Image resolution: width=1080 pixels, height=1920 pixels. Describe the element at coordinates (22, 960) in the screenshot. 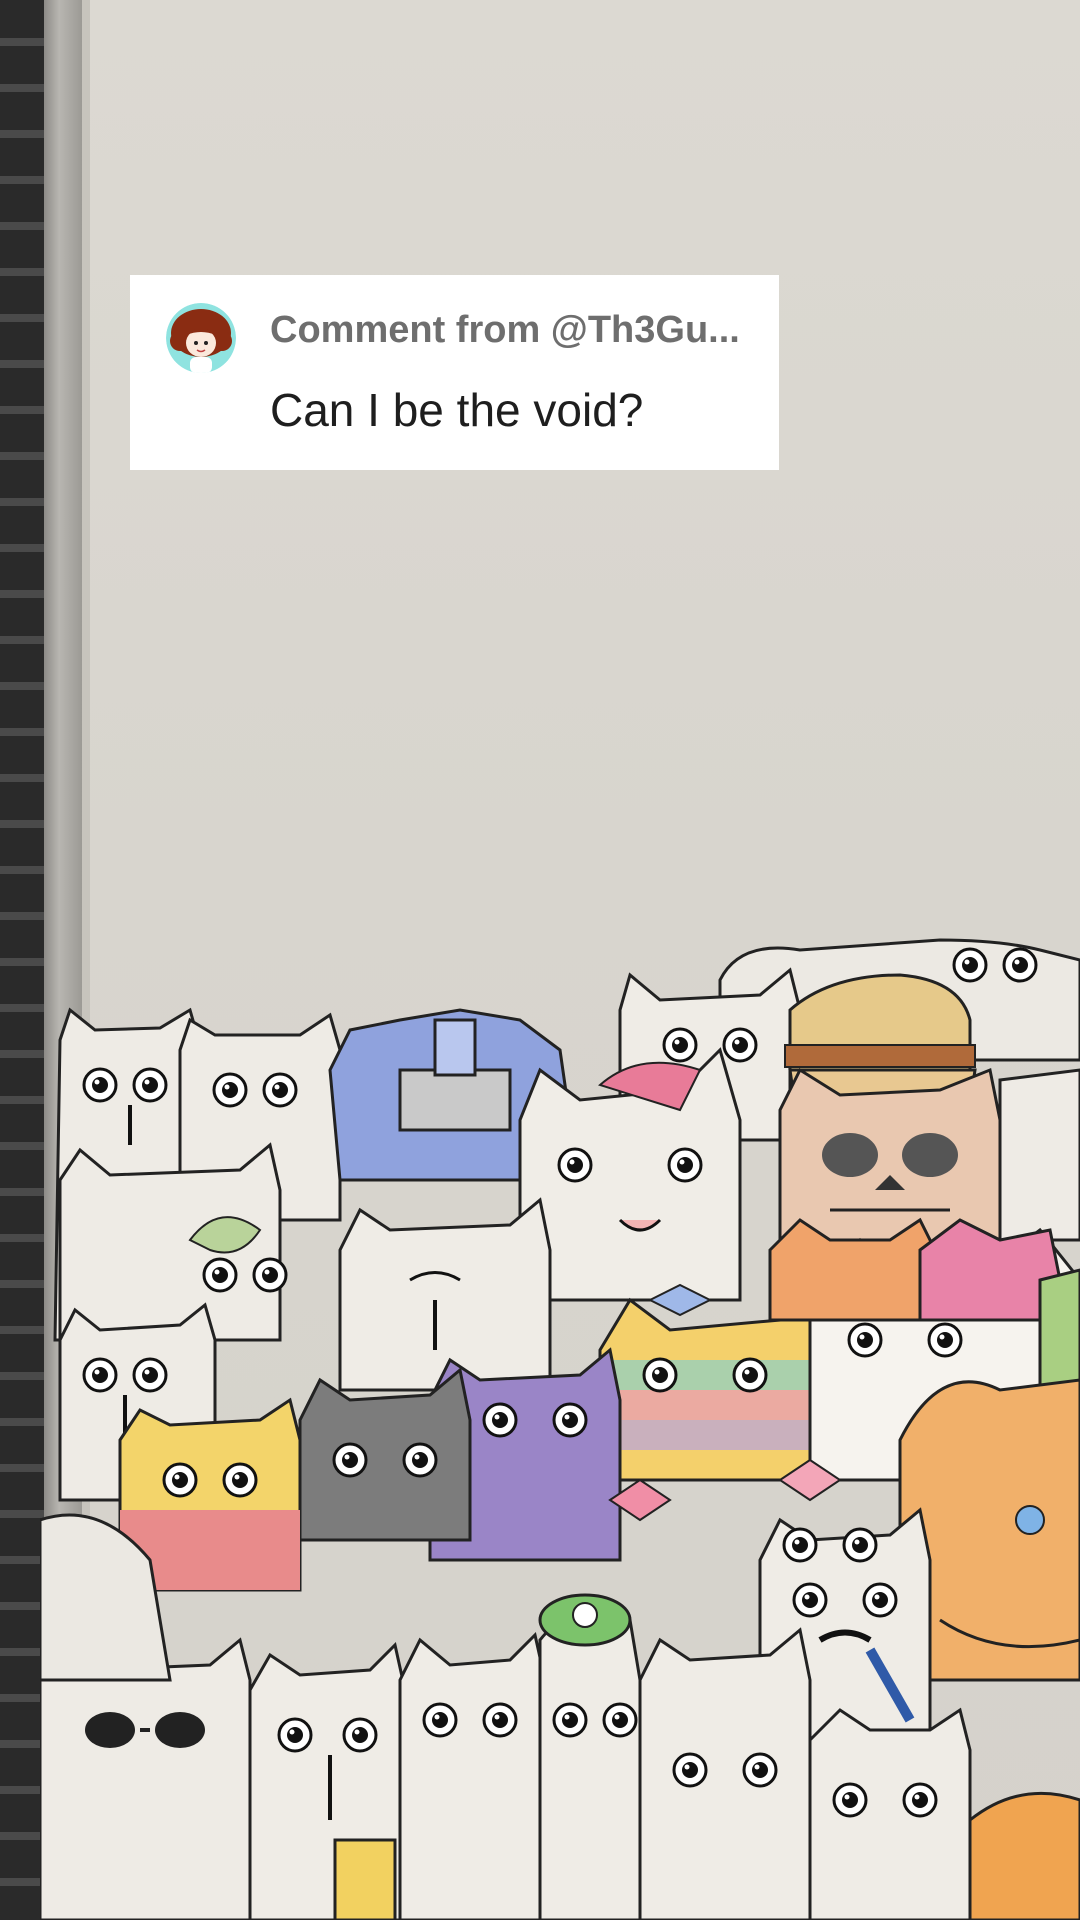

I see `window-blinds` at that location.